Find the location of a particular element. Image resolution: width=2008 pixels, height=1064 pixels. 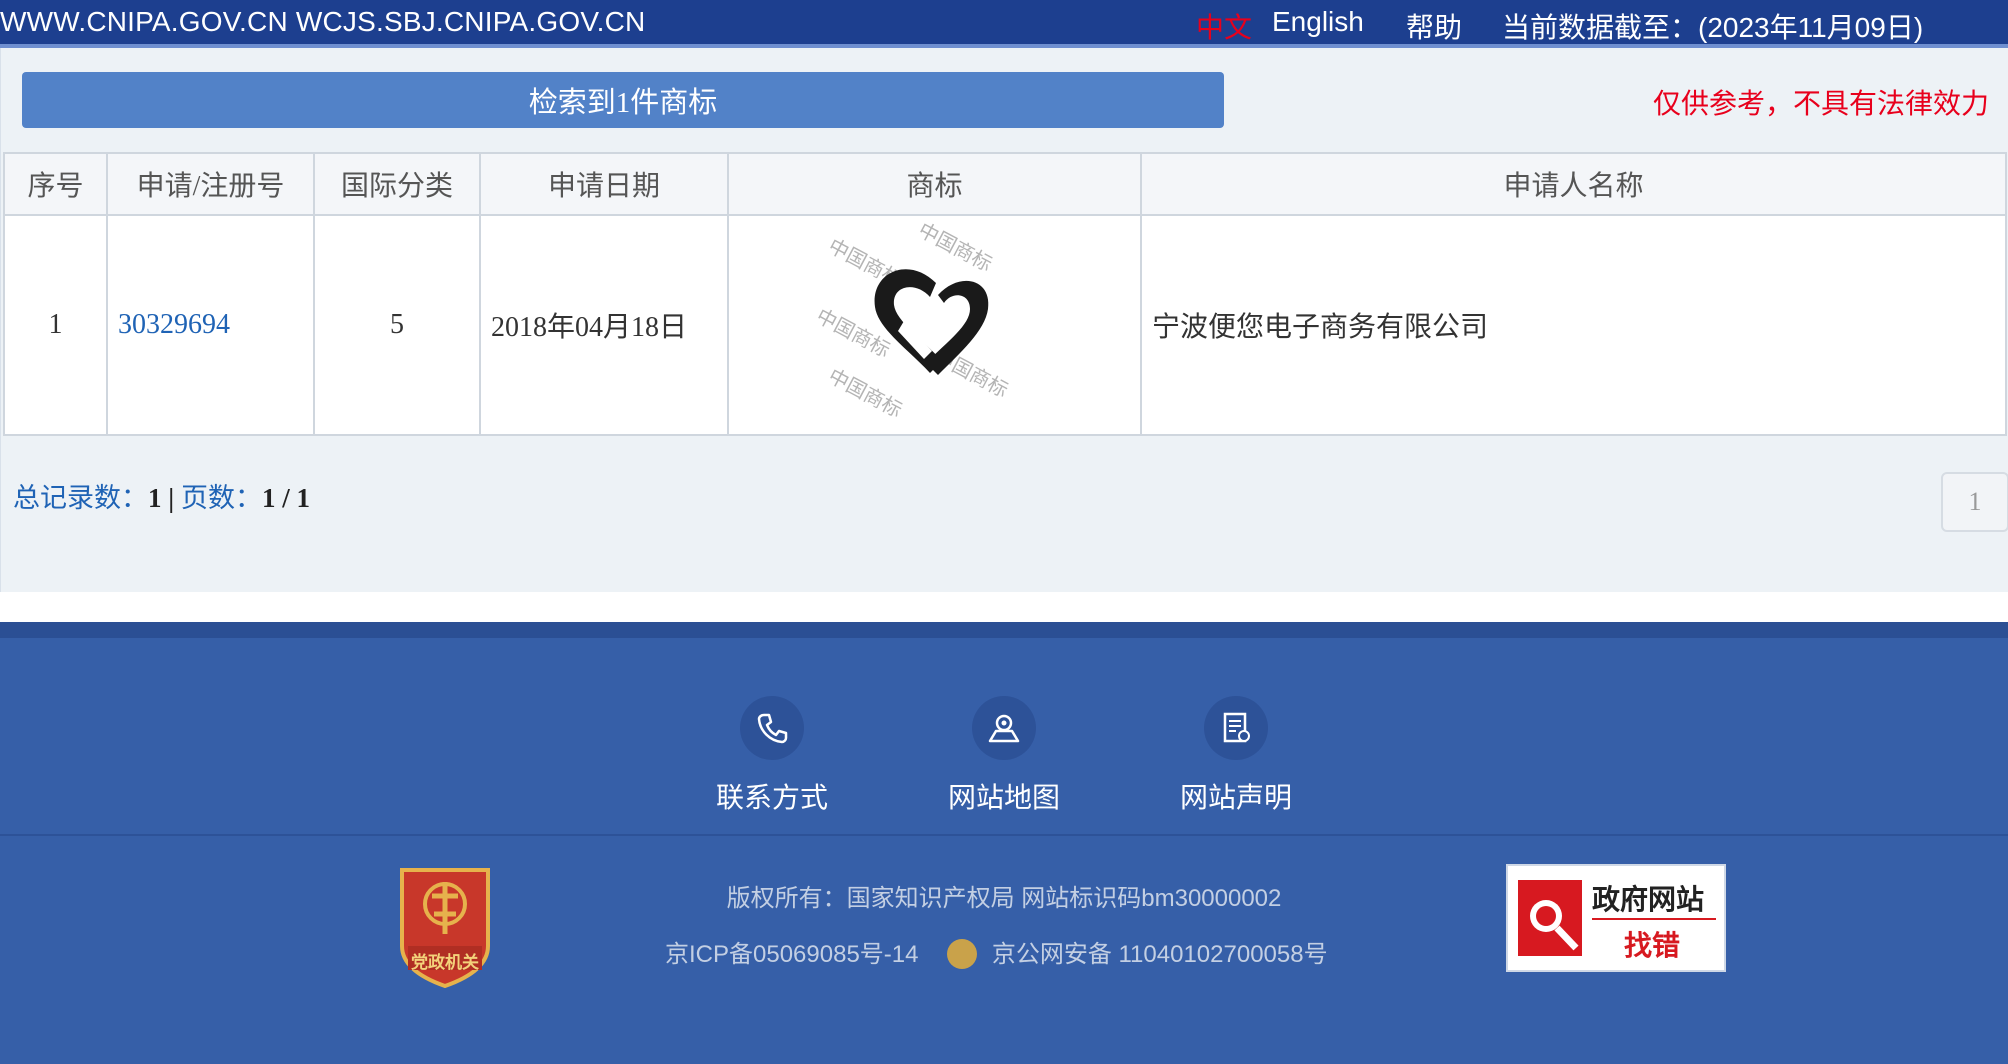

cell-index: 1 is located at coordinates (55, 325).